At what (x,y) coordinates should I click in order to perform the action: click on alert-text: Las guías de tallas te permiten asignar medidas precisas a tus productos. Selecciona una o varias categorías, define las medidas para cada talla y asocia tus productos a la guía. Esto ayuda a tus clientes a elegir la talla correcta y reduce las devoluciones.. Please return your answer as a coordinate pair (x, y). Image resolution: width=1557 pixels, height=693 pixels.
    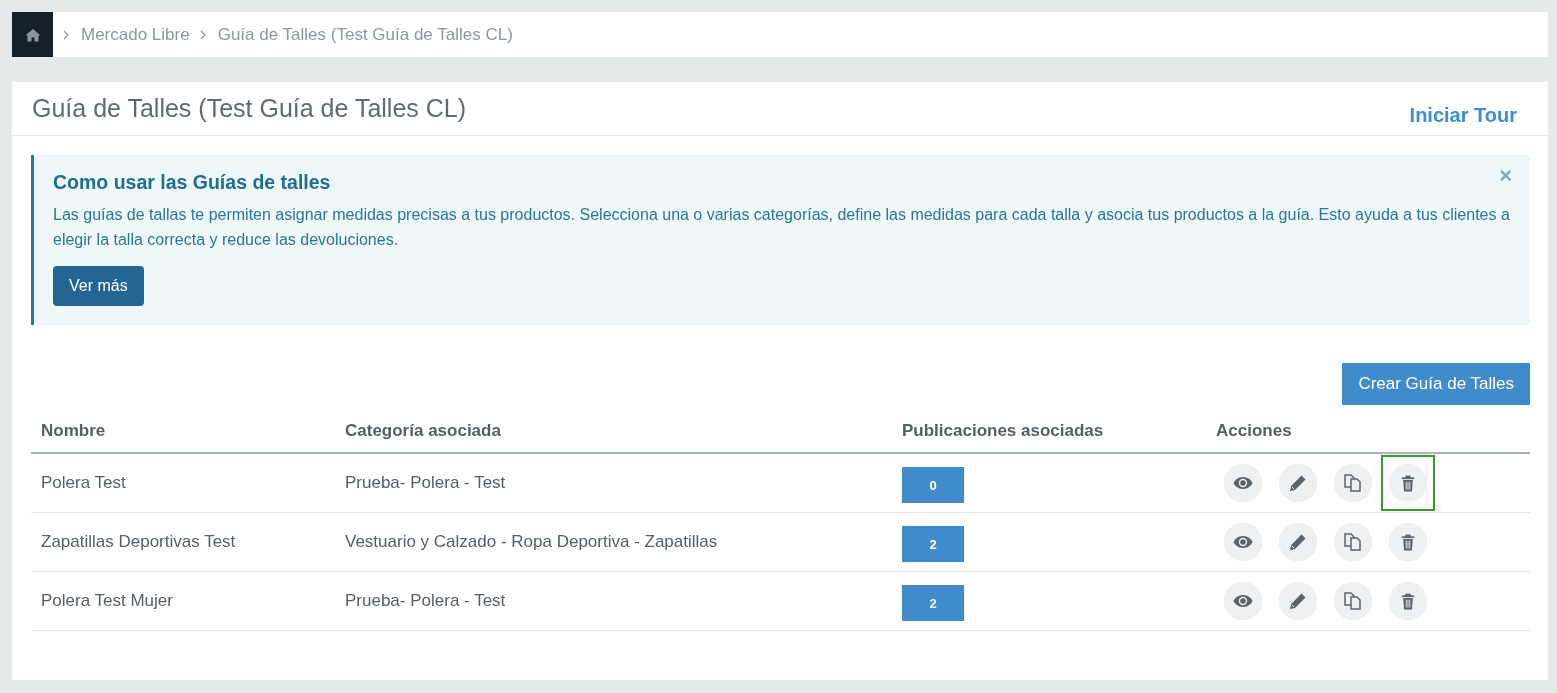
    Looking at the image, I should click on (781, 227).